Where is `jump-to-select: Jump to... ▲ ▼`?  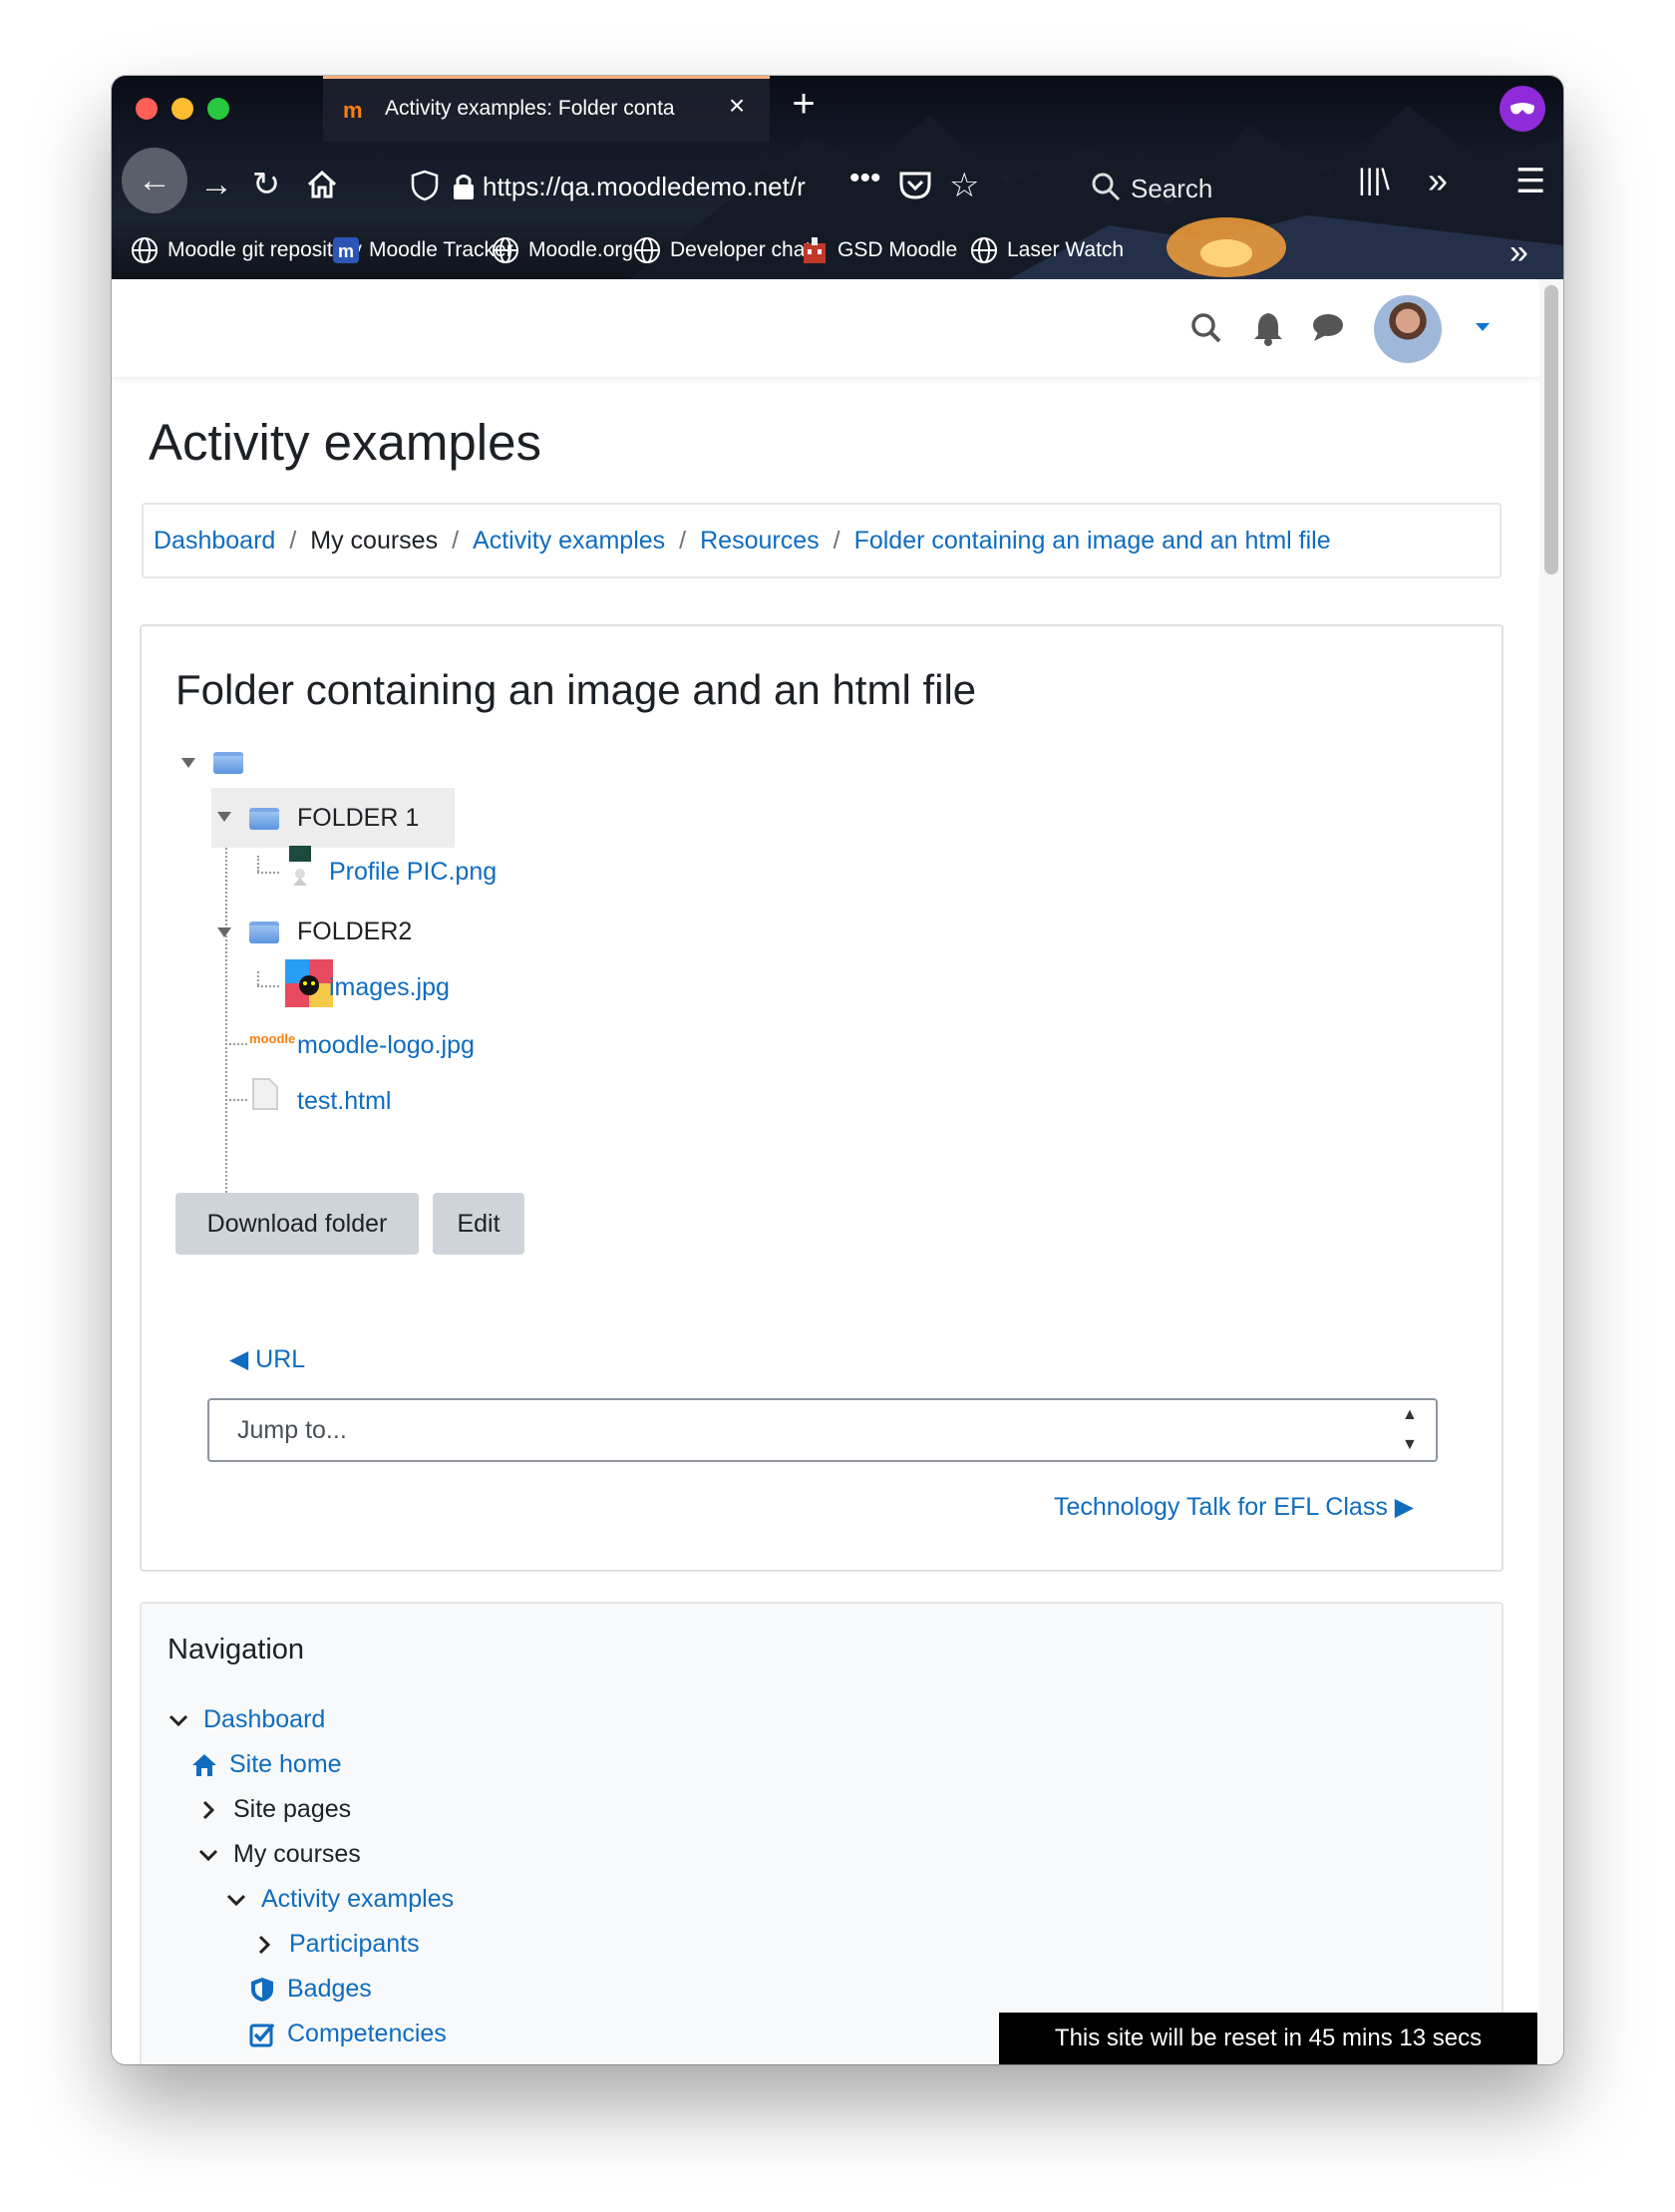
jump-to-select: Jump to... ▲ ▼ is located at coordinates (822, 1430).